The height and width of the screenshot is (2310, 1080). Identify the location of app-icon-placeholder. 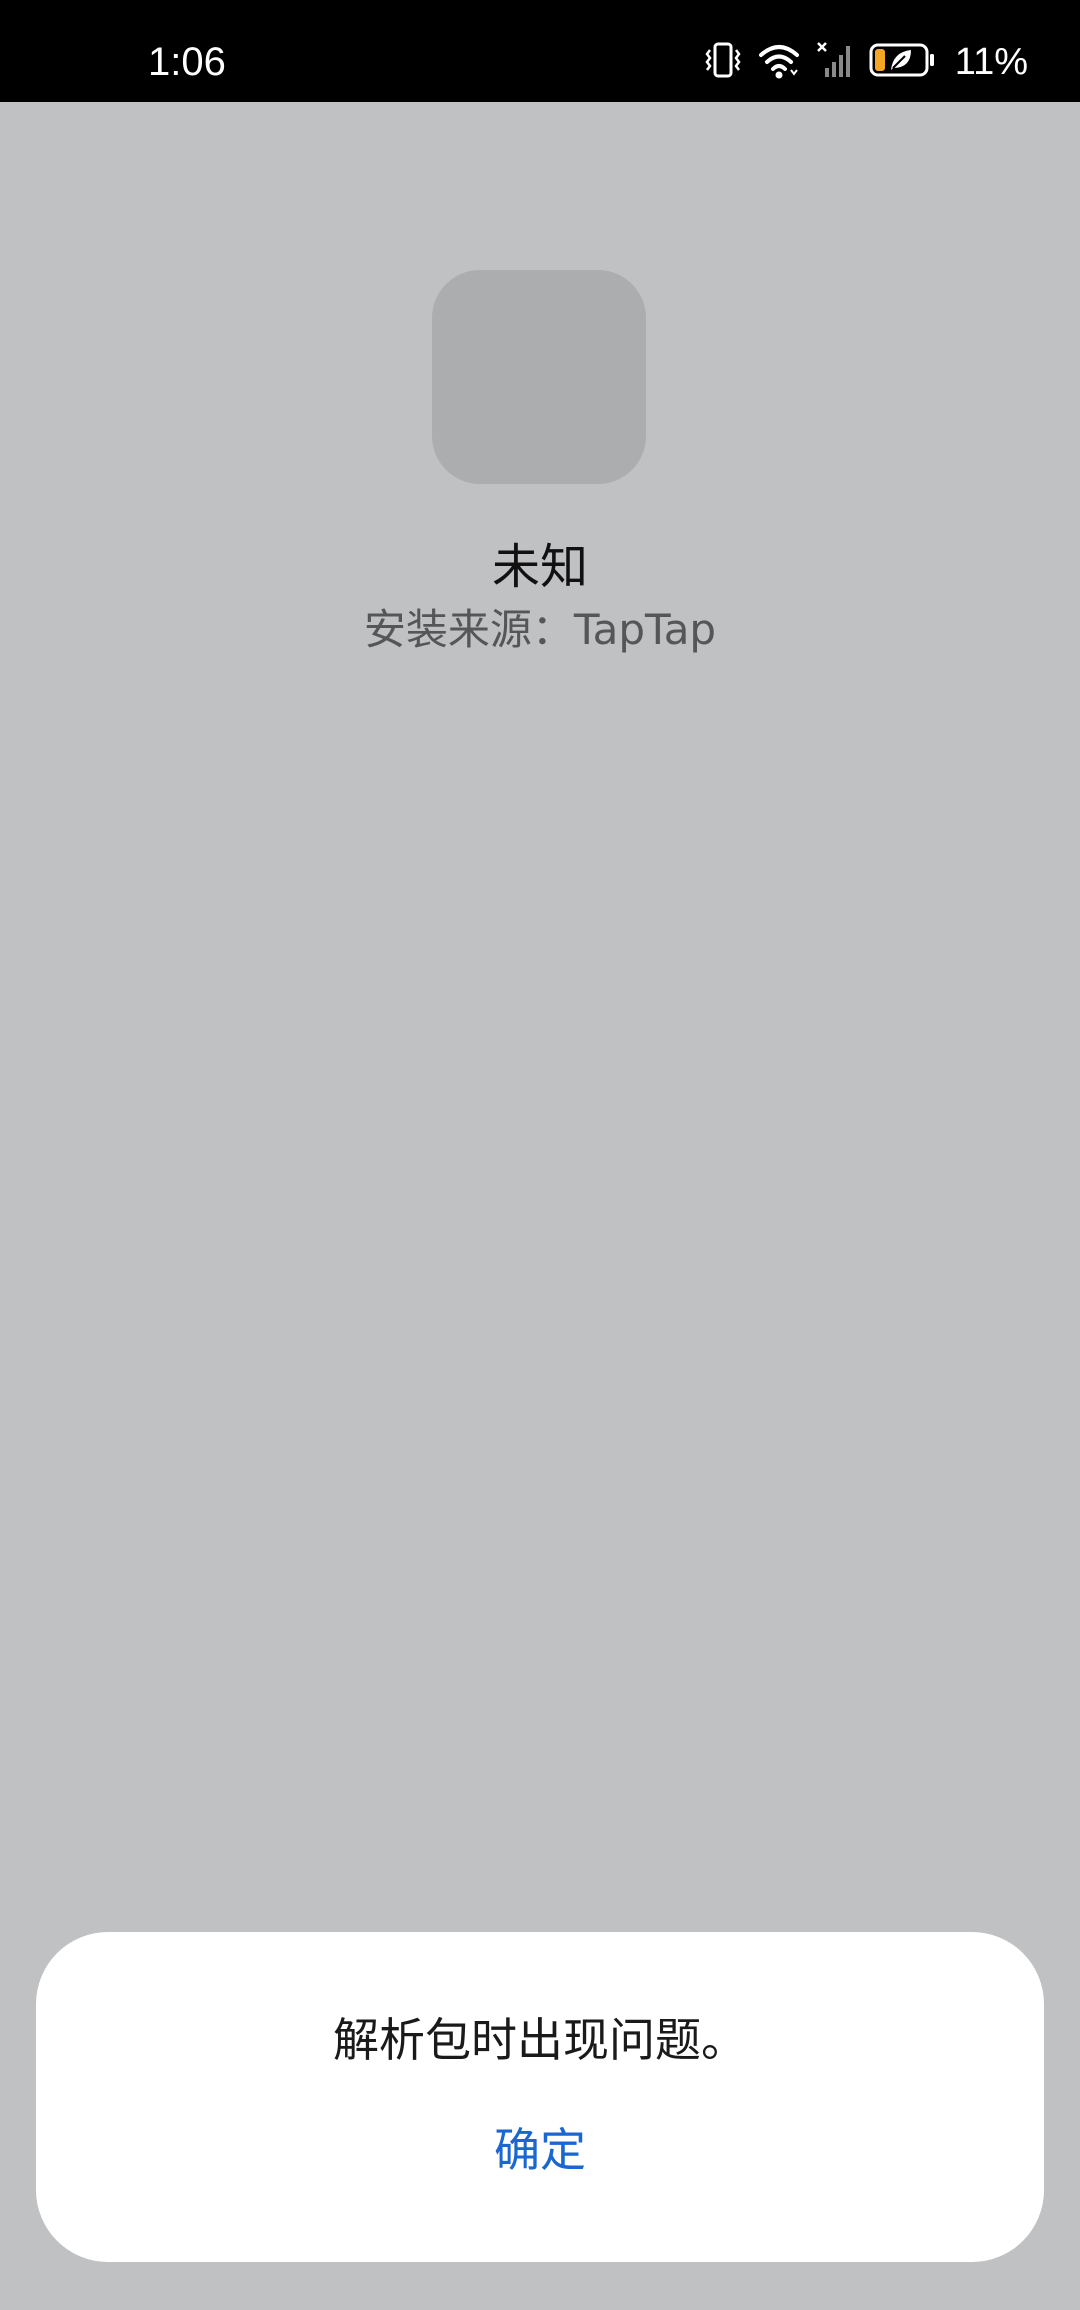
(539, 377).